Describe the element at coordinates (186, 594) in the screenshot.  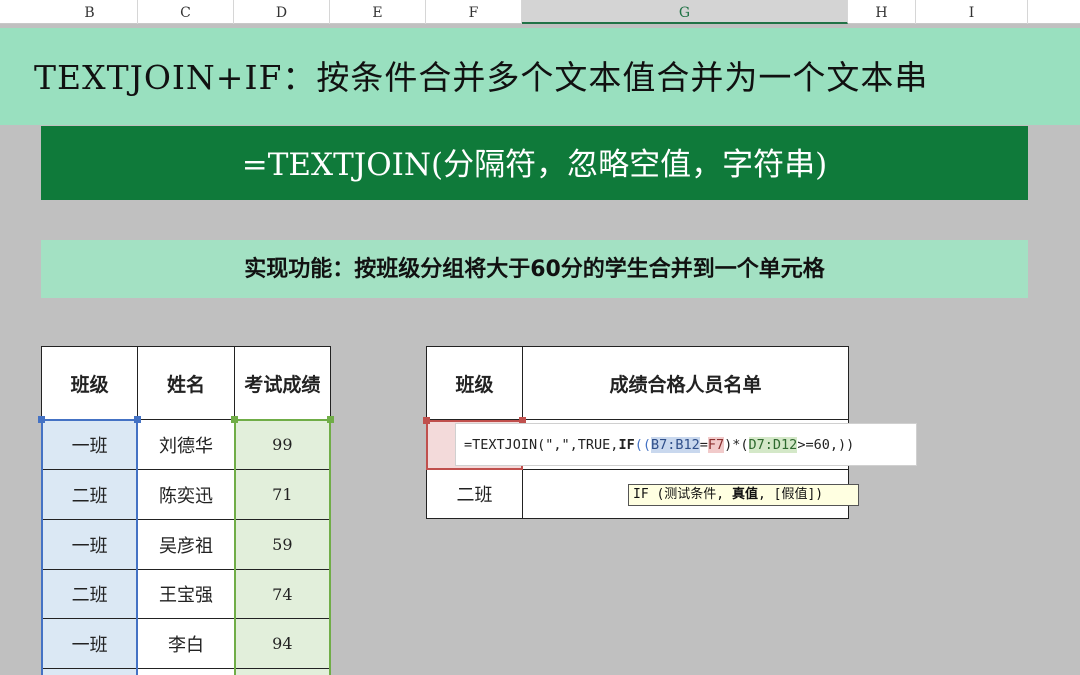
I see `name-cell: 王宝强` at that location.